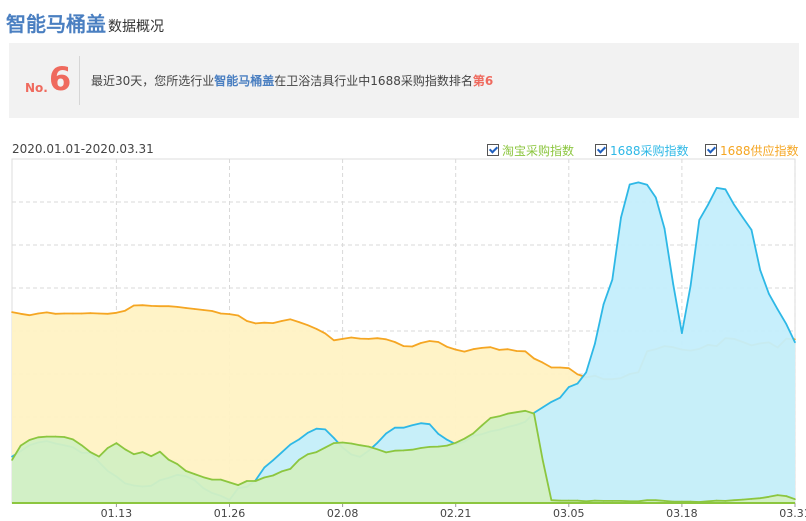 This screenshot has height=521, width=806. Describe the element at coordinates (456, 513) in the screenshot. I see `x-tick-label: 02.21` at that location.